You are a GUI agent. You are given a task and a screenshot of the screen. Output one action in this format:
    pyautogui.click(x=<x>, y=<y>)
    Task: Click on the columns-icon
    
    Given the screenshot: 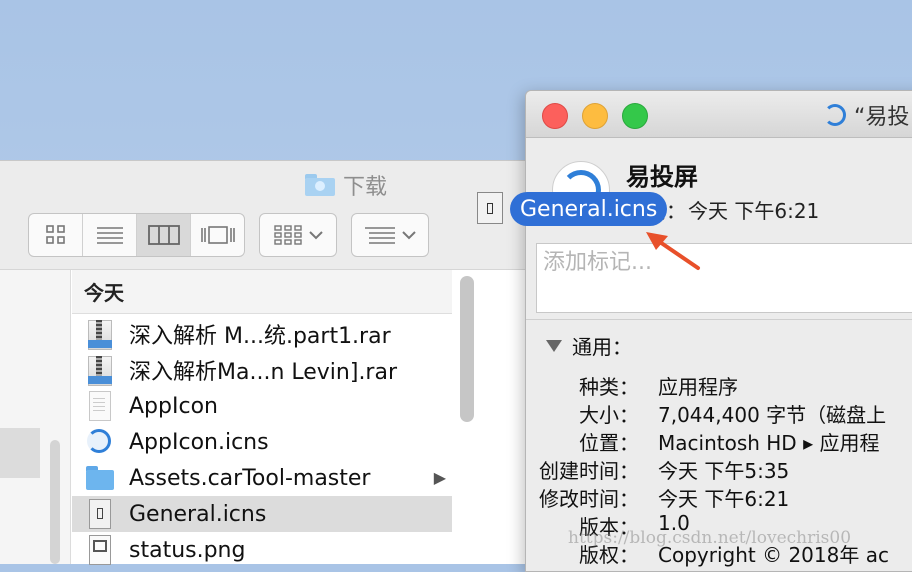 What is the action you would take?
    pyautogui.click(x=163, y=235)
    